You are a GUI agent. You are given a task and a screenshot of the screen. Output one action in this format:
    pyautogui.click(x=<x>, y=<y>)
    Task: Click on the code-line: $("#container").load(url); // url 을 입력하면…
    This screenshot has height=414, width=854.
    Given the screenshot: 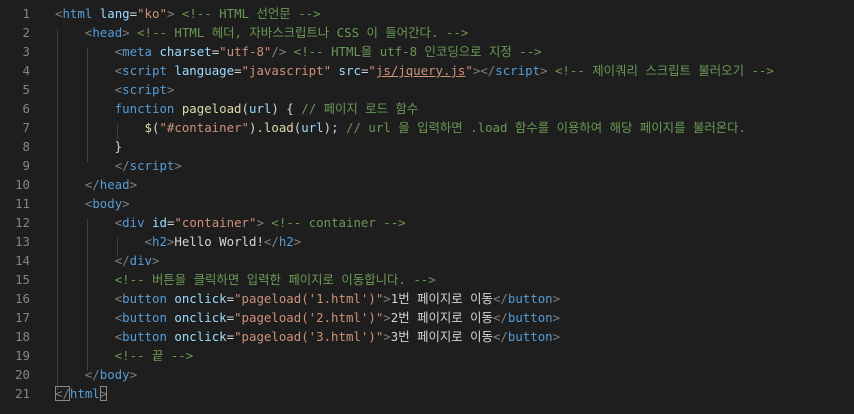 What is the action you would take?
    pyautogui.click(x=400, y=127)
    